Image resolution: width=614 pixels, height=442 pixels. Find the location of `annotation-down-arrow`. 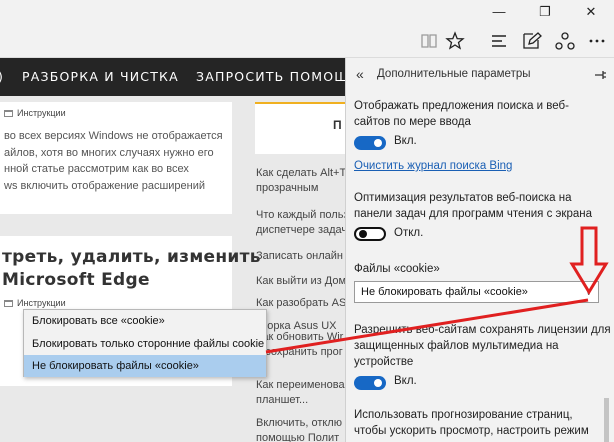

annotation-down-arrow is located at coordinates (589, 260).